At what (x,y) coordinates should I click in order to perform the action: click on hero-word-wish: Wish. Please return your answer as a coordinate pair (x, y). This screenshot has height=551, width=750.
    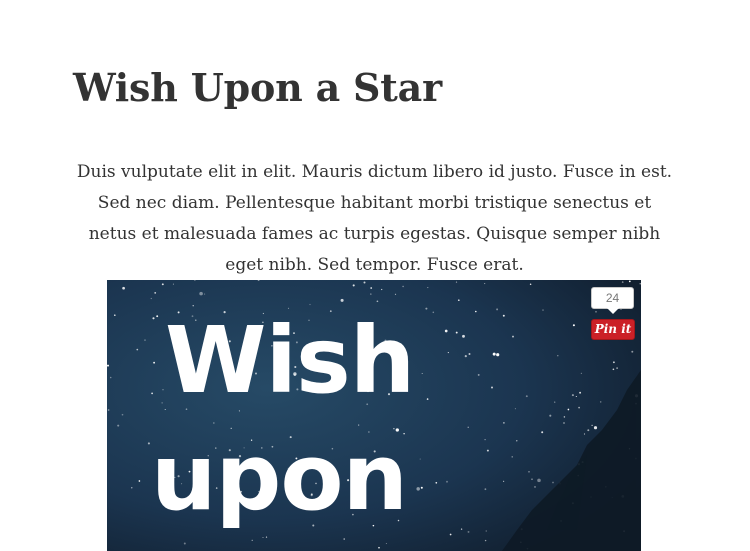
    Looking at the image, I should click on (290, 360).